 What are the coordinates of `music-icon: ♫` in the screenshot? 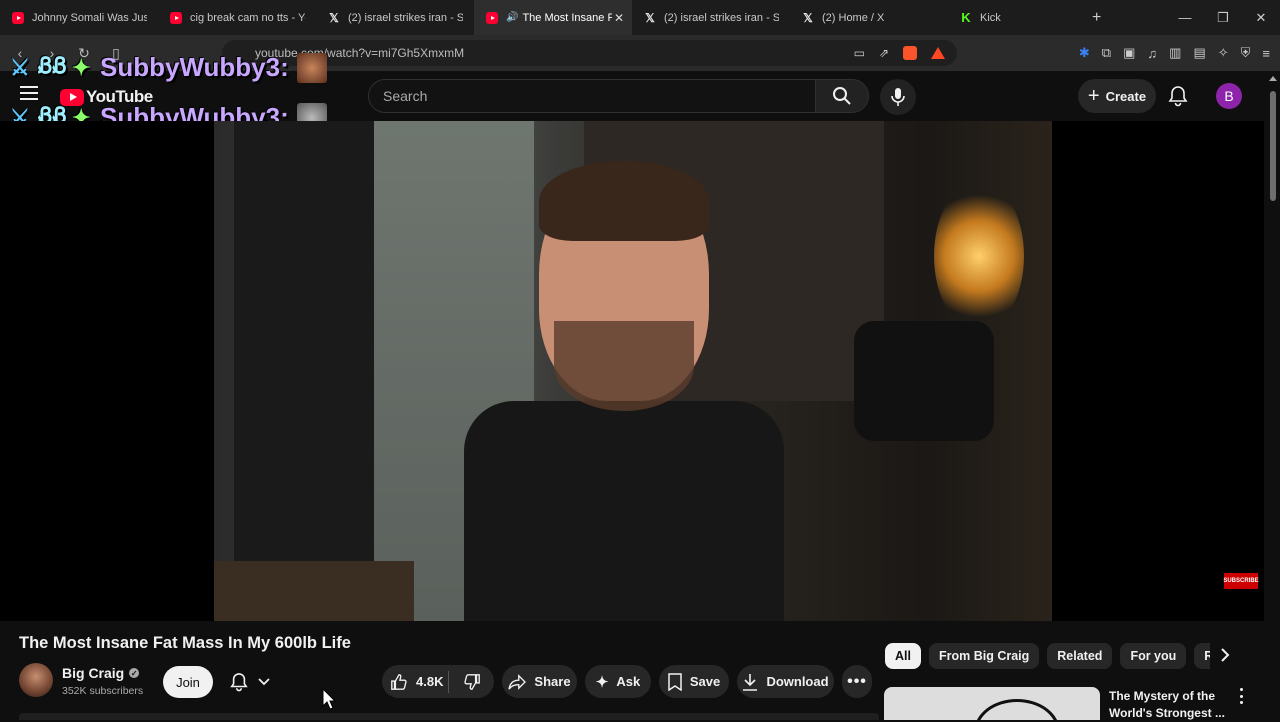 It's located at (1152, 53).